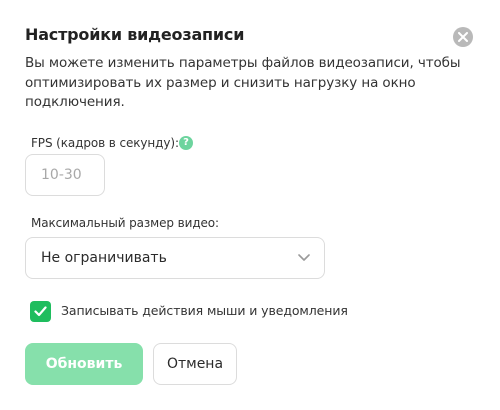 The width and height of the screenshot is (500, 410). What do you see at coordinates (104, 258) in the screenshot?
I see `video-size-selected-value: Не ограничивать` at bounding box center [104, 258].